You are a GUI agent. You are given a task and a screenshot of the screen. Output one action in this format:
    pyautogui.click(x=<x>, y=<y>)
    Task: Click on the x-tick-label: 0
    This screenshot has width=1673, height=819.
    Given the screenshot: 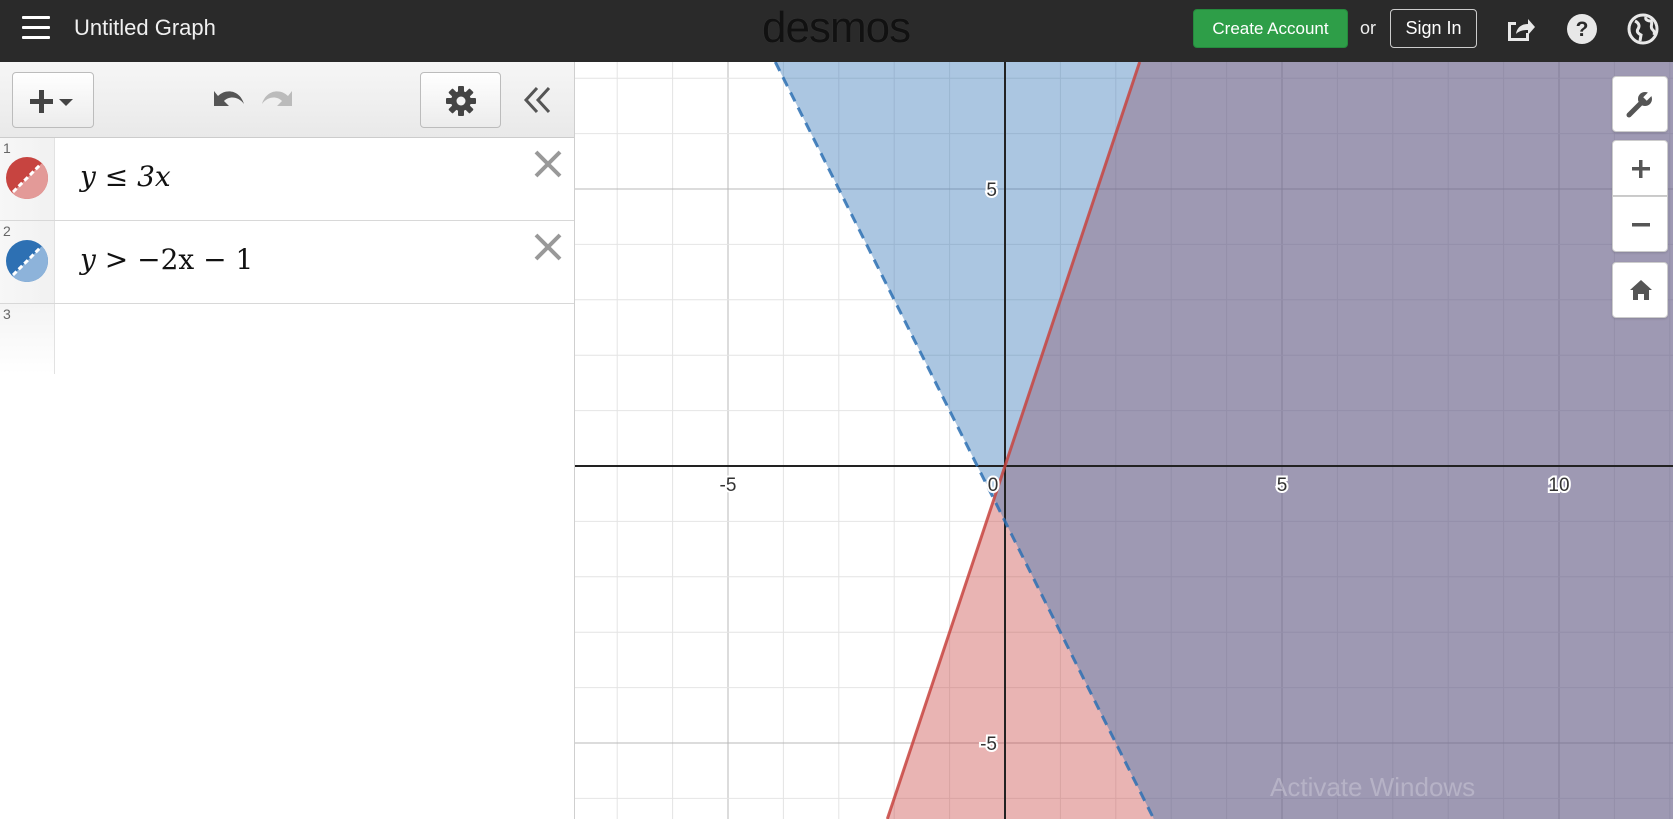 What is the action you would take?
    pyautogui.click(x=993, y=485)
    